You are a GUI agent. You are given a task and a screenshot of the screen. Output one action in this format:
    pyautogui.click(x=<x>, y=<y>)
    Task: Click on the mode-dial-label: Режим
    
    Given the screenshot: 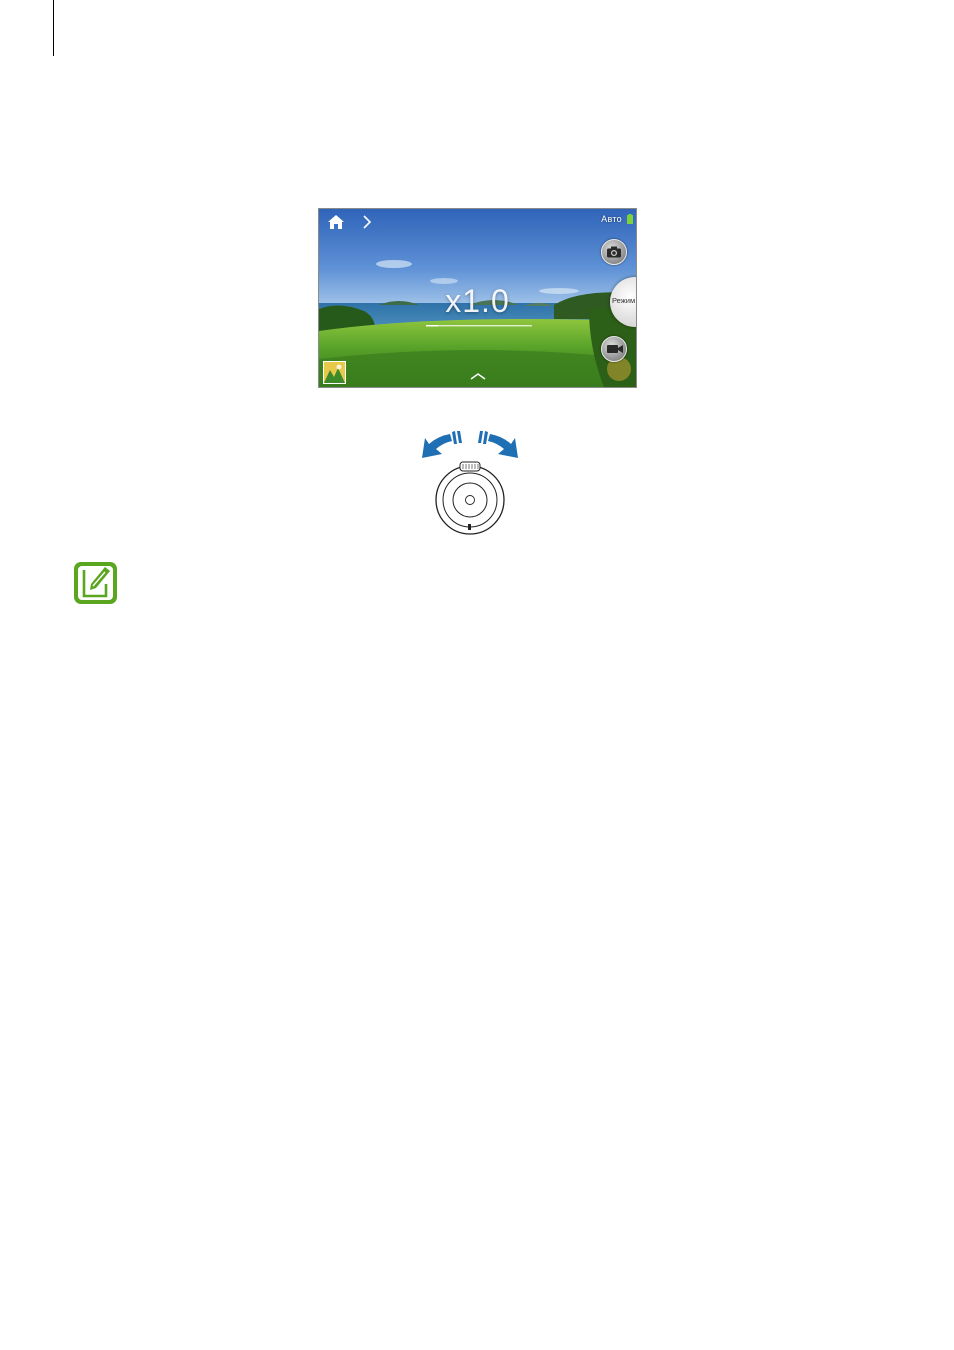 What is the action you would take?
    pyautogui.click(x=624, y=300)
    